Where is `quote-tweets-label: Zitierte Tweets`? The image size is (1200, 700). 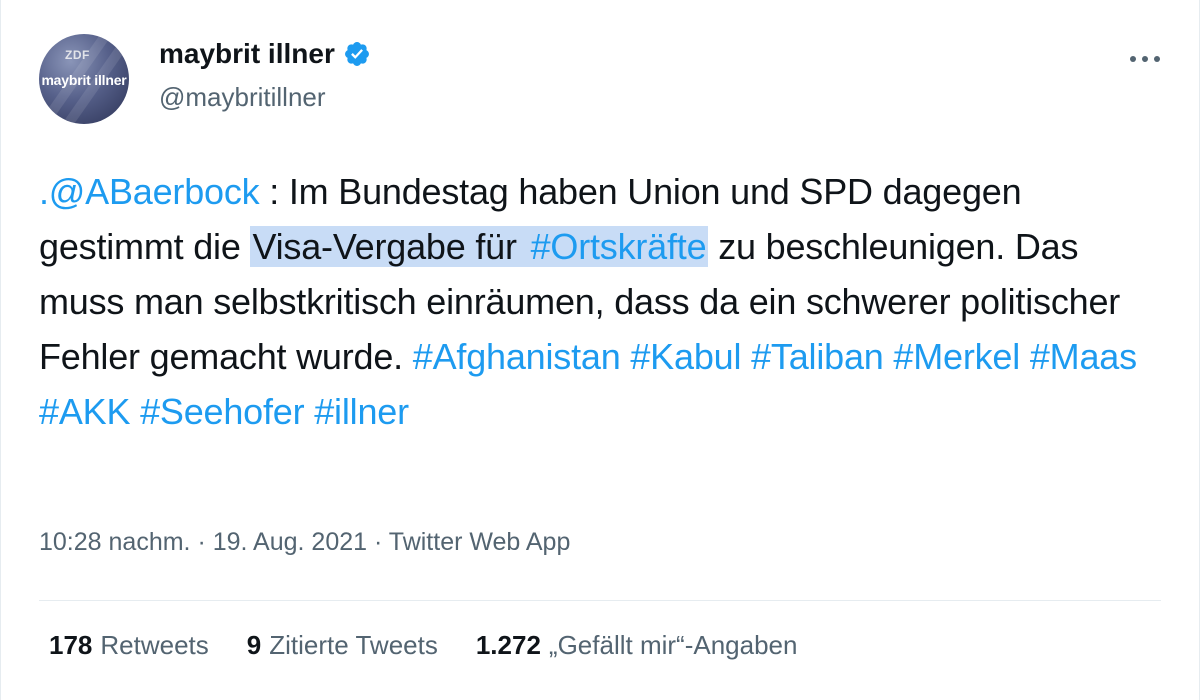
quote-tweets-label: Zitierte Tweets is located at coordinates (353, 645).